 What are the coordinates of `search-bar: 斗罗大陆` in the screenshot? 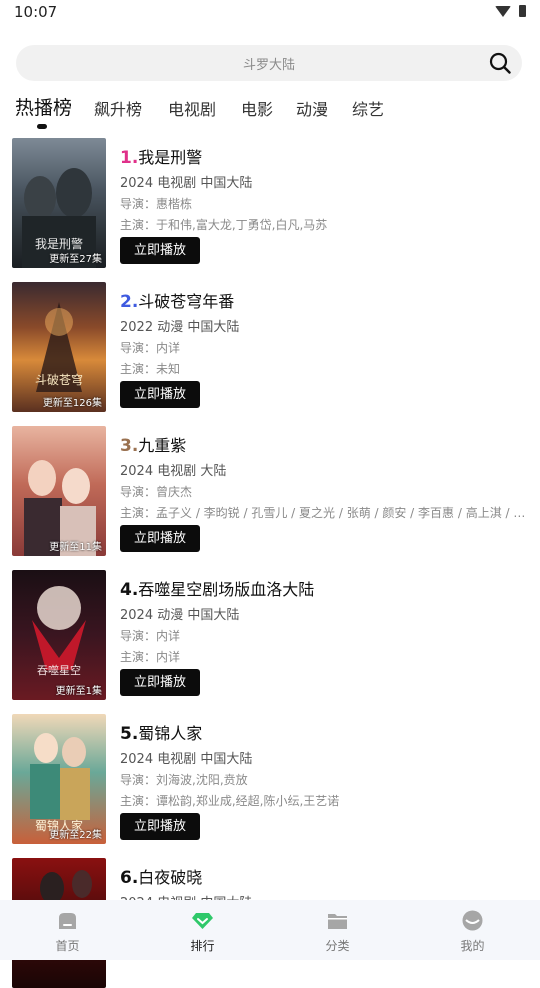 It's located at (269, 63).